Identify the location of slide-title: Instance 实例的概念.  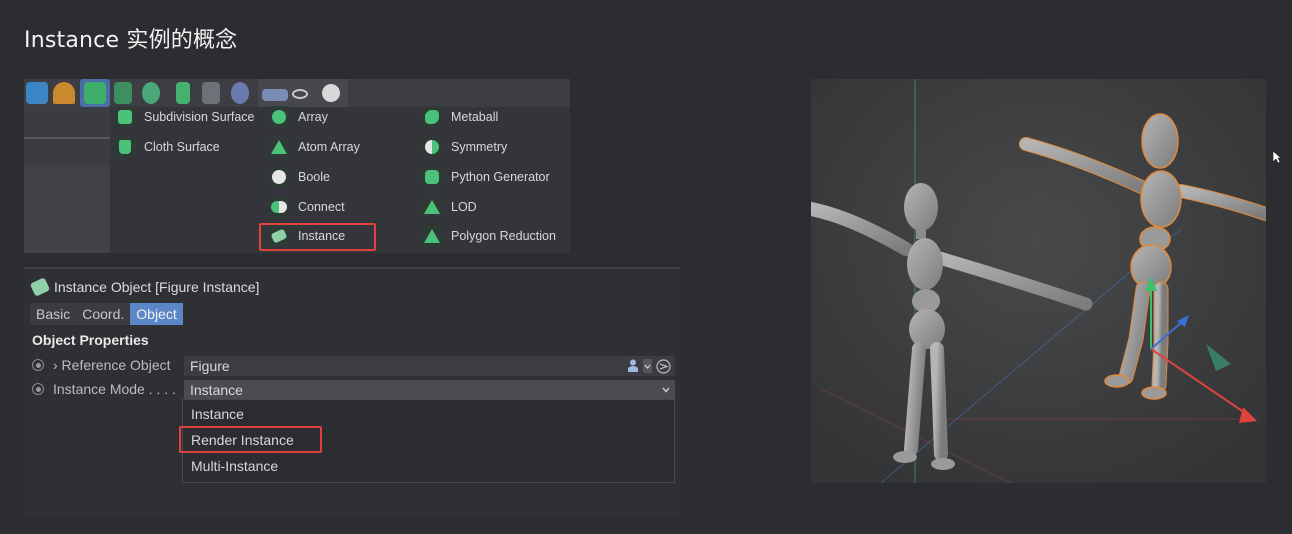
(131, 40).